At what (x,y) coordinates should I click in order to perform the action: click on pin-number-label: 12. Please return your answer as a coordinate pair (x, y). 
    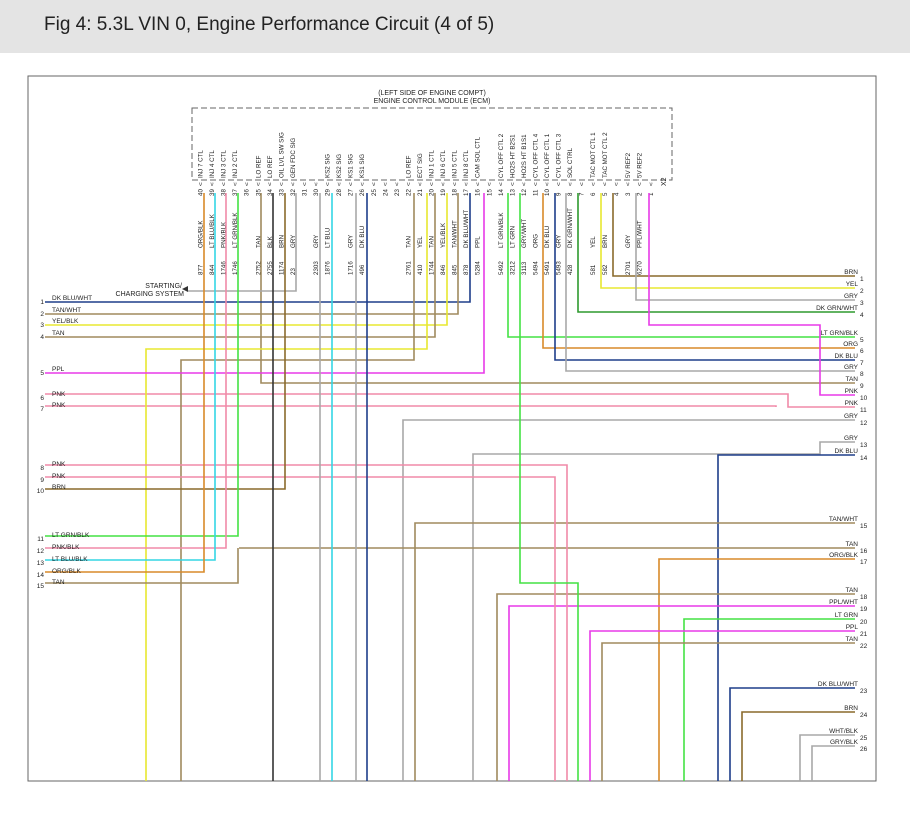
    Looking at the image, I should click on (524, 192).